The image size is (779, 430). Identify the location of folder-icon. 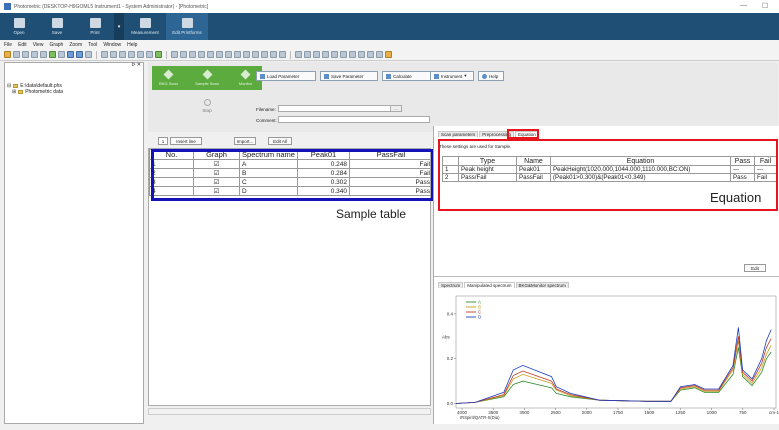
(16, 86).